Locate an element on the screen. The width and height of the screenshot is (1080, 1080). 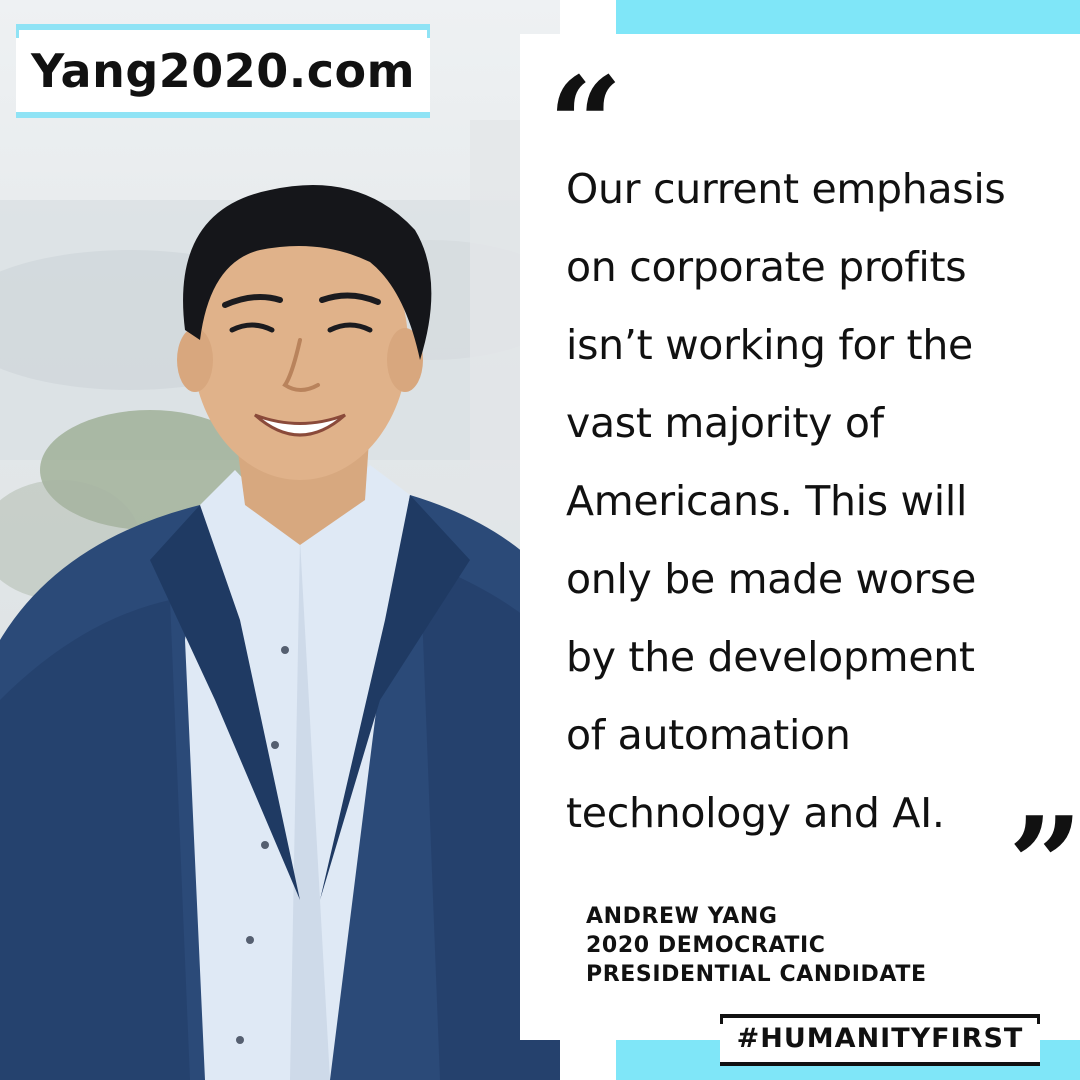
hashtag-box: #HUMANITYFIRST is located at coordinates (880, 1040).